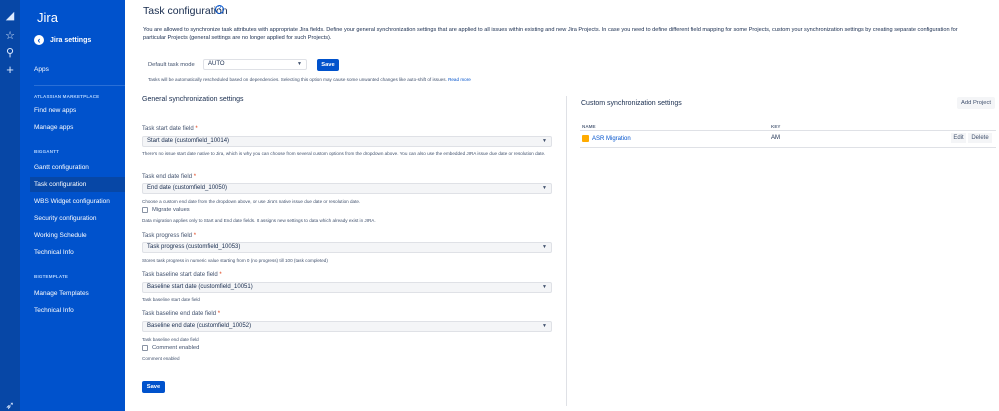  Describe the element at coordinates (79, 310) in the screenshot. I see `sidebar-item-technical-info-template: Technical Info` at that location.